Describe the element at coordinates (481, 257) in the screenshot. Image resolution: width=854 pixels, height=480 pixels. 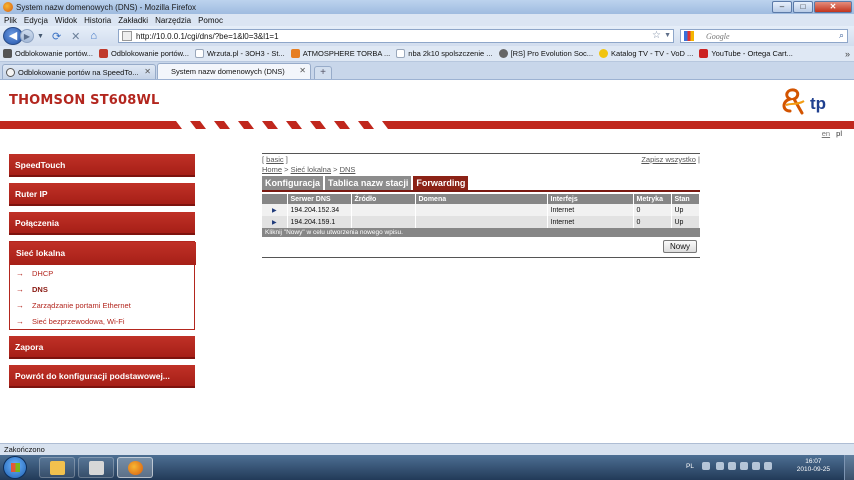
I see `divider` at that location.